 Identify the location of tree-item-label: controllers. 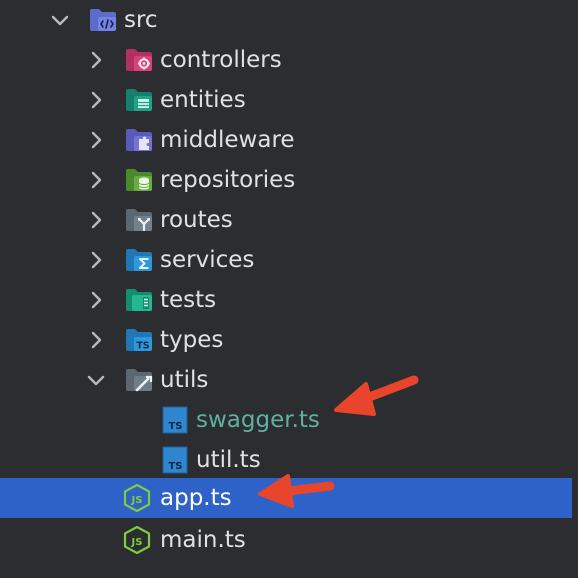
(221, 60).